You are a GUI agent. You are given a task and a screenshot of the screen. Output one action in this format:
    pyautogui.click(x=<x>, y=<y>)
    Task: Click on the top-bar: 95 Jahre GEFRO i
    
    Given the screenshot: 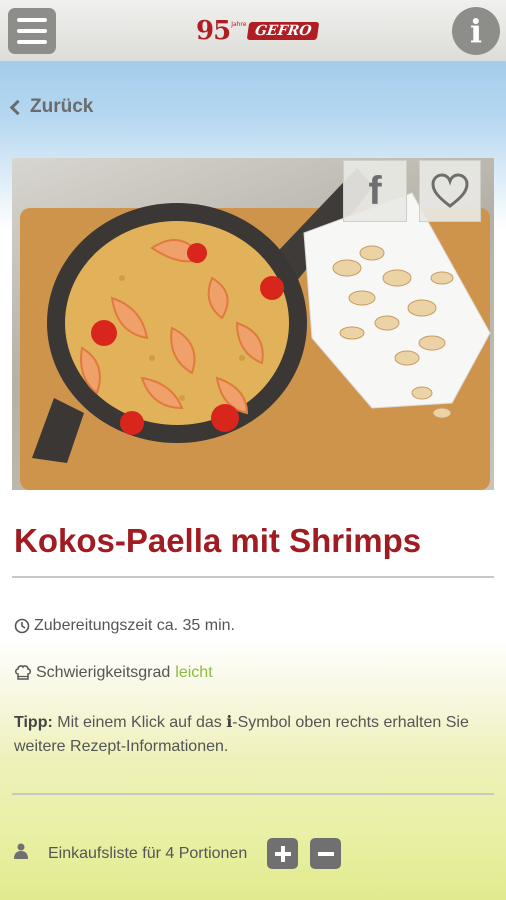 What is the action you would take?
    pyautogui.click(x=253, y=31)
    